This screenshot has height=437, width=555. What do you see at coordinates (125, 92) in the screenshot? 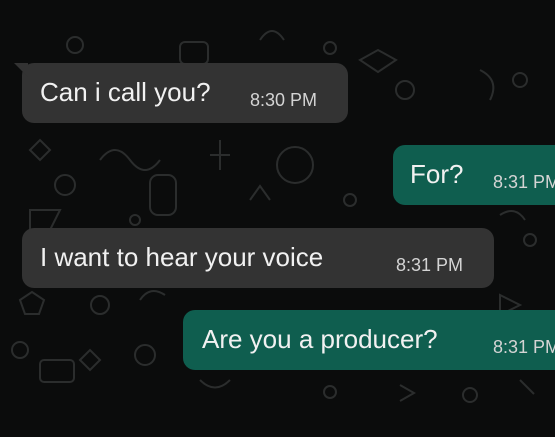
I see `message-text: Can i call you?` at bounding box center [125, 92].